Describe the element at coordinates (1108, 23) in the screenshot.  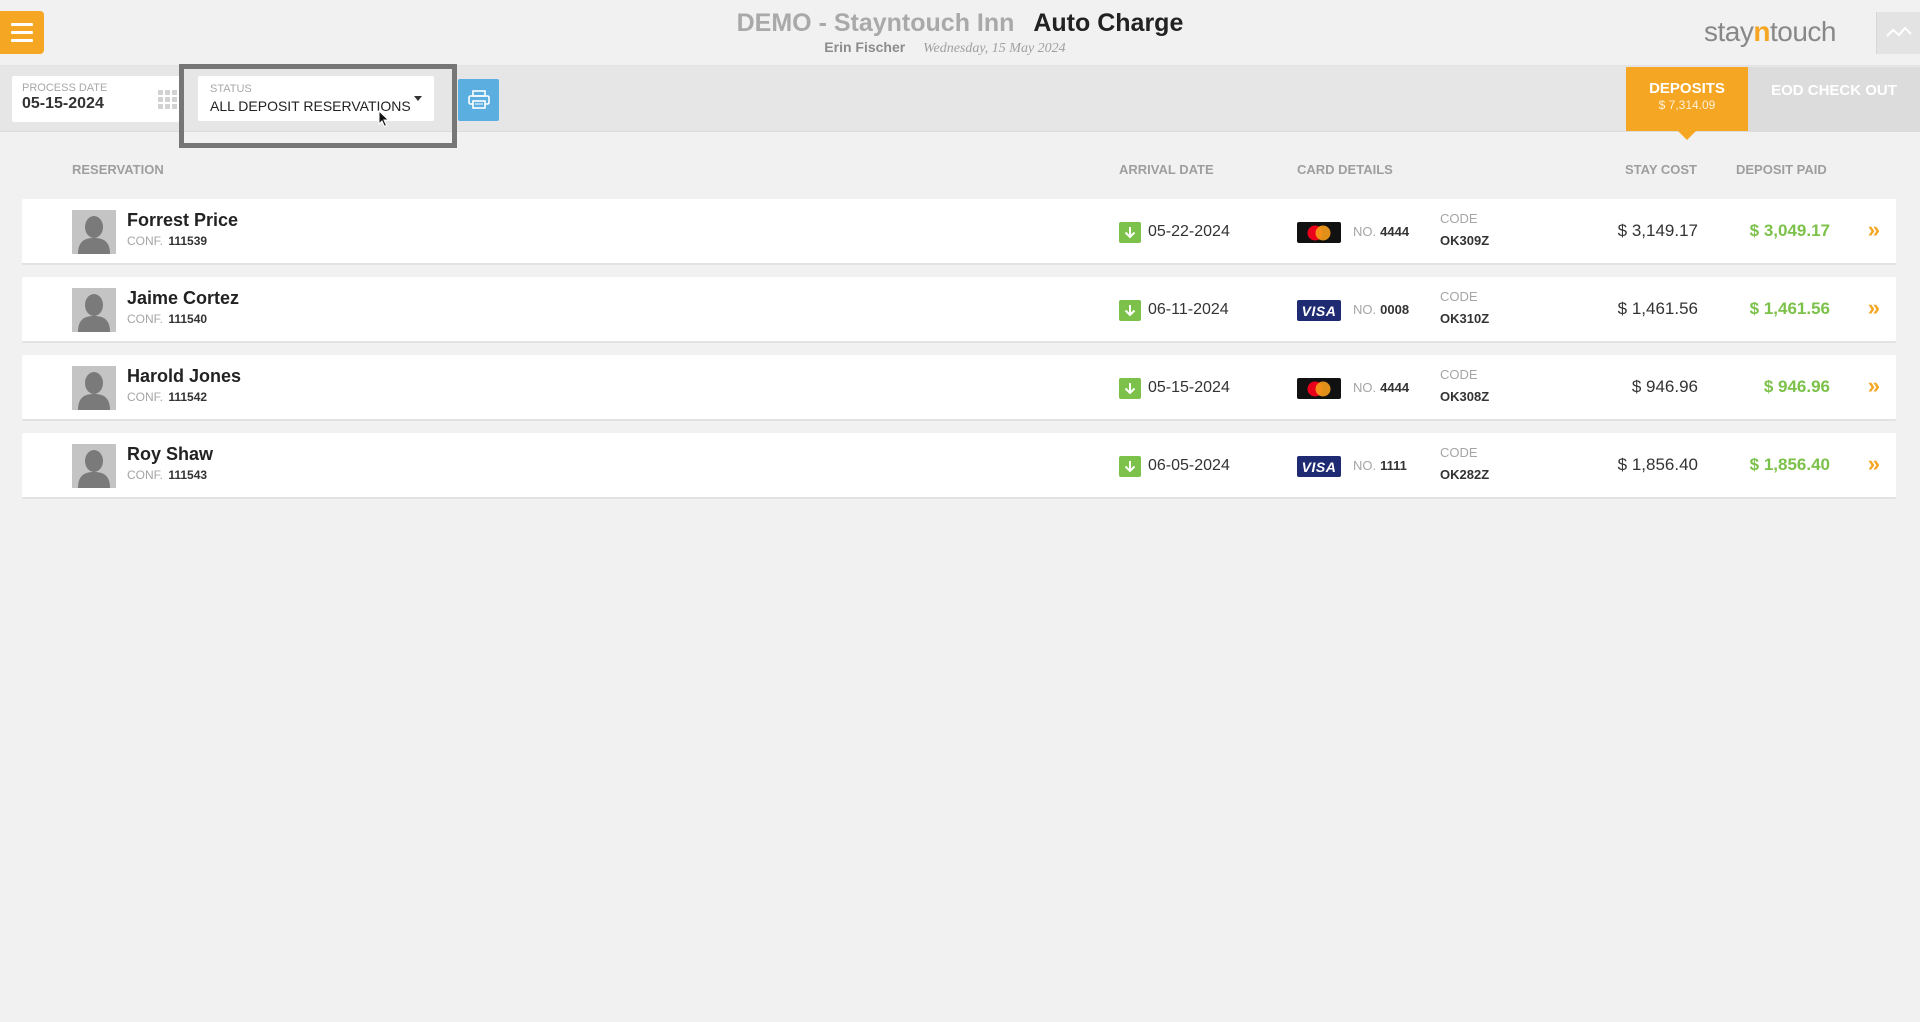
I see `page-title: Auto Charge` at that location.